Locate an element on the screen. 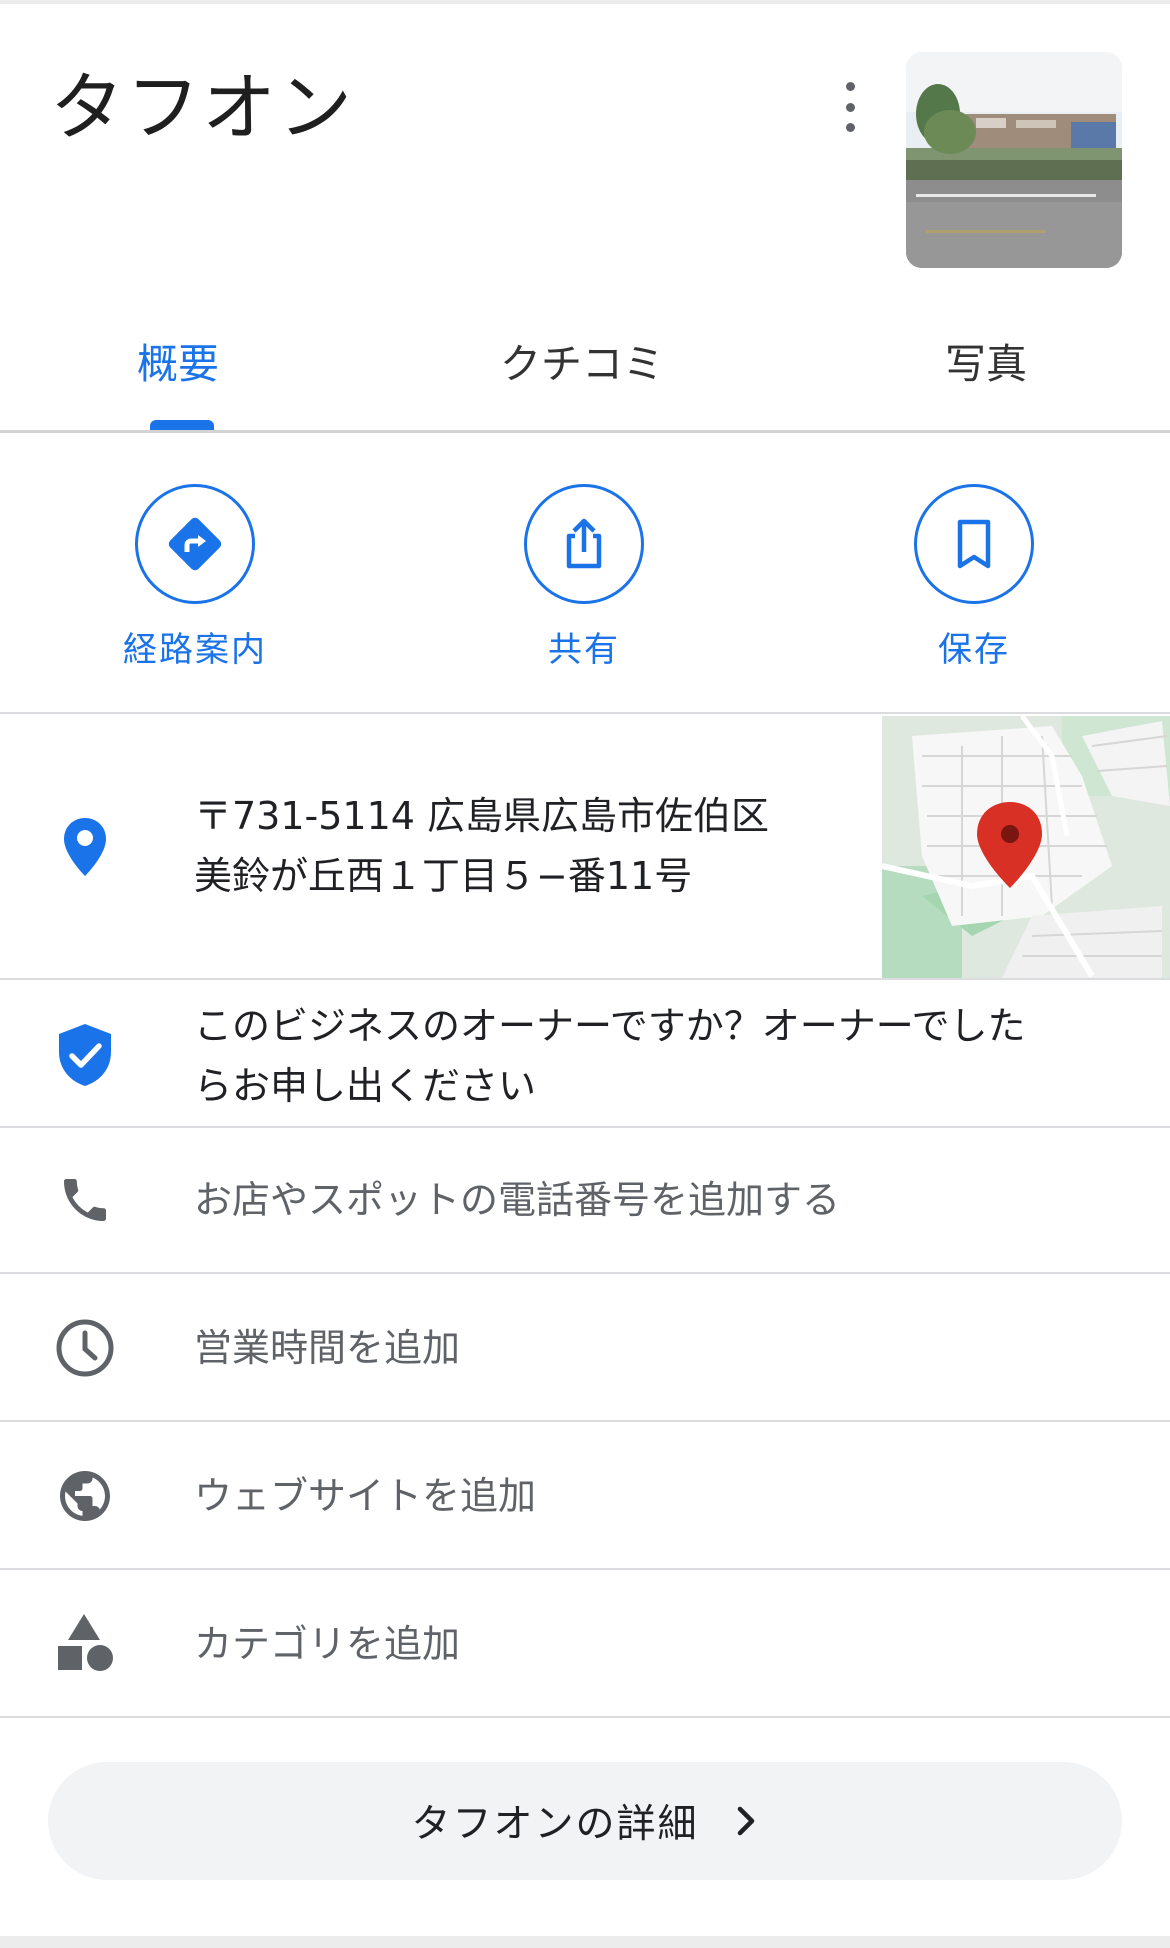 This screenshot has width=1170, height=1948. chevron-right-icon is located at coordinates (746, 1821).